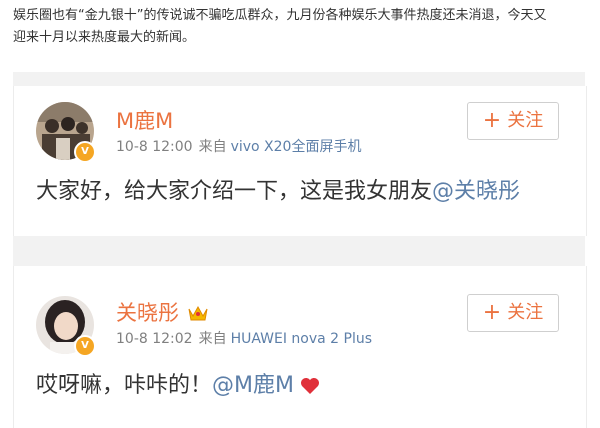  What do you see at coordinates (104, 37) in the screenshot?
I see `intro-line-2: 迎来十月以来热度最大的新闻。` at bounding box center [104, 37].